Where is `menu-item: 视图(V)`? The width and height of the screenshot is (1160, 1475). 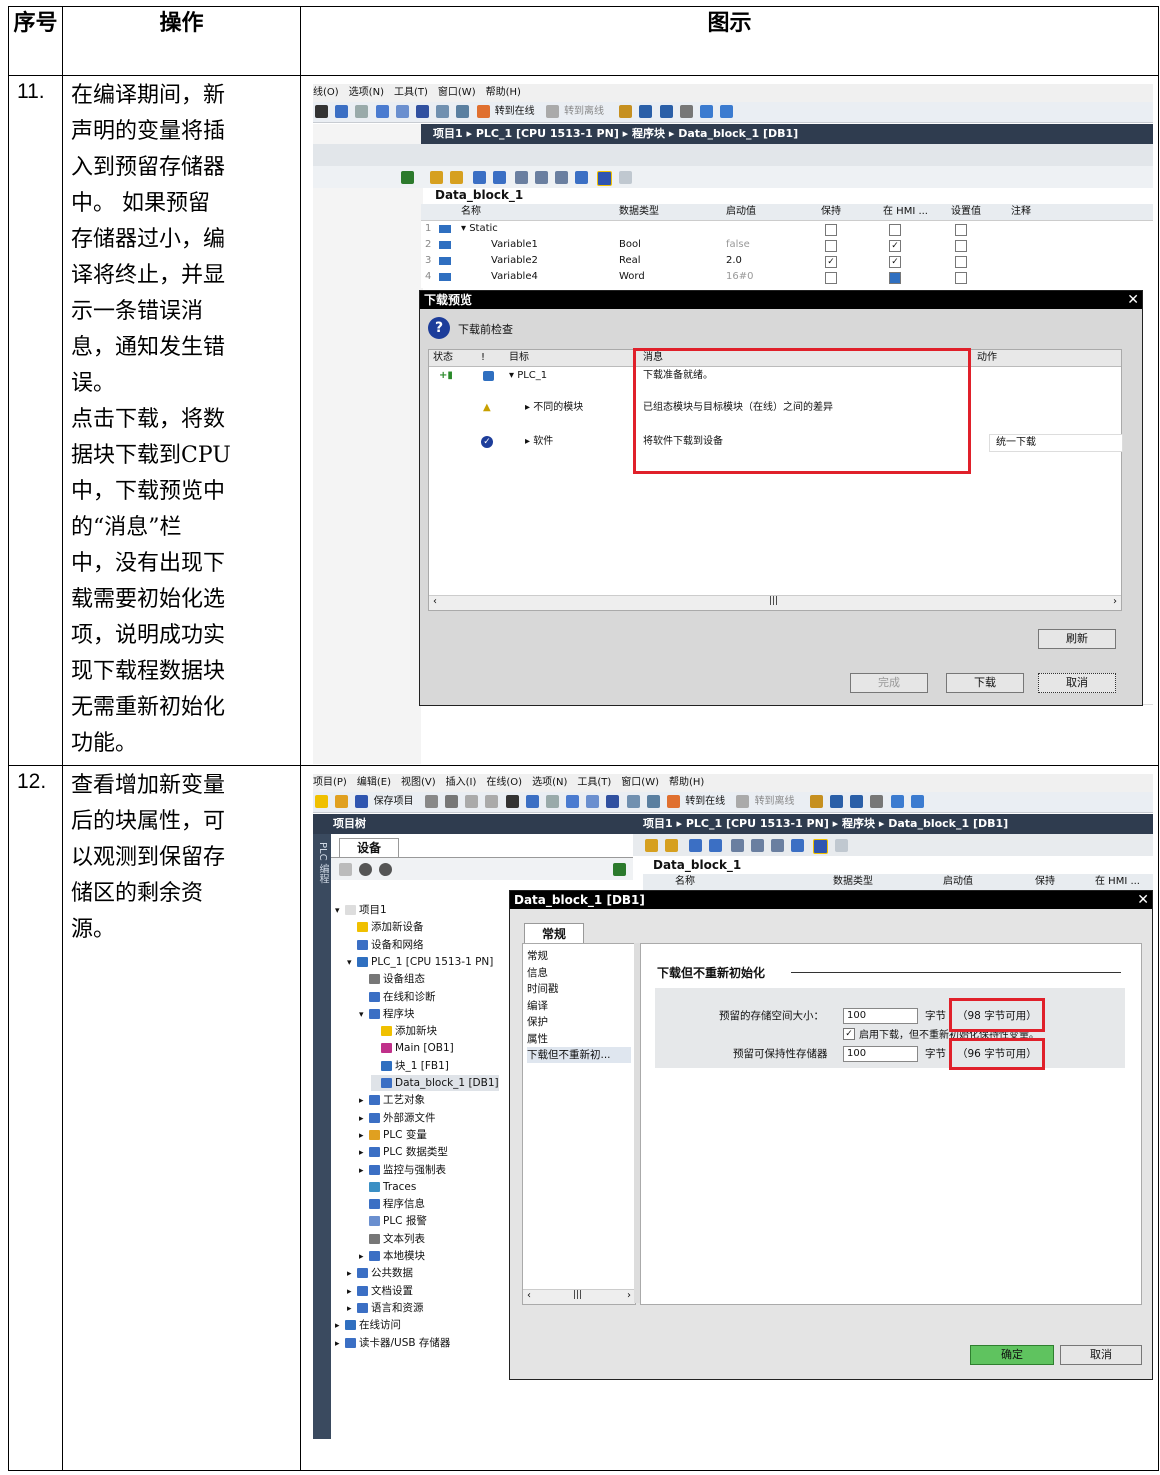 menu-item: 视图(V) is located at coordinates (418, 782).